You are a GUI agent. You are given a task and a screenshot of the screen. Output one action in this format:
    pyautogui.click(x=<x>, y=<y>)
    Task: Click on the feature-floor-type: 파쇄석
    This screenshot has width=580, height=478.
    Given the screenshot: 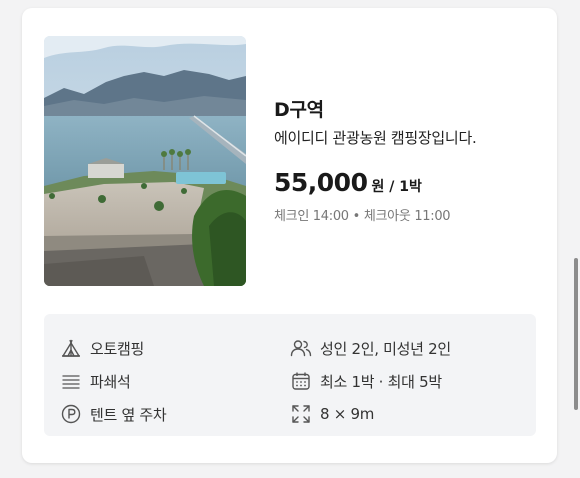 What is the action you would take?
    pyautogui.click(x=95, y=381)
    